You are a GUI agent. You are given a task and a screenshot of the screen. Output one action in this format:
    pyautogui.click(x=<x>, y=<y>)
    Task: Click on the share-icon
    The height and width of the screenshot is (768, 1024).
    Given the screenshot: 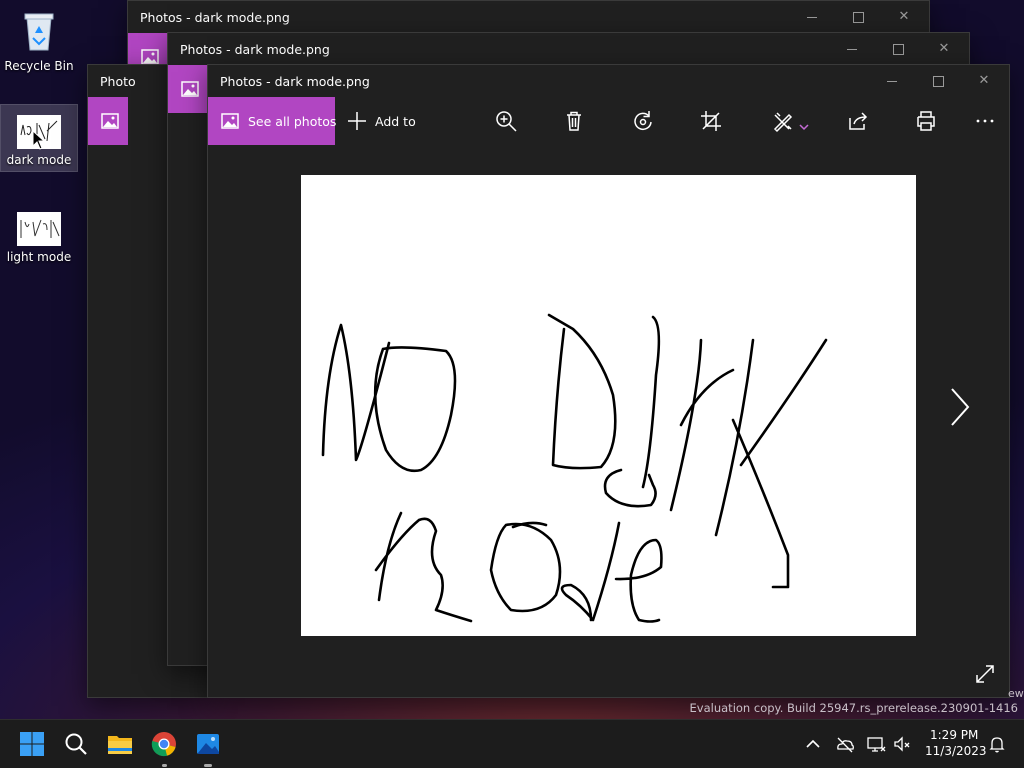 What is the action you would take?
    pyautogui.click(x=858, y=121)
    